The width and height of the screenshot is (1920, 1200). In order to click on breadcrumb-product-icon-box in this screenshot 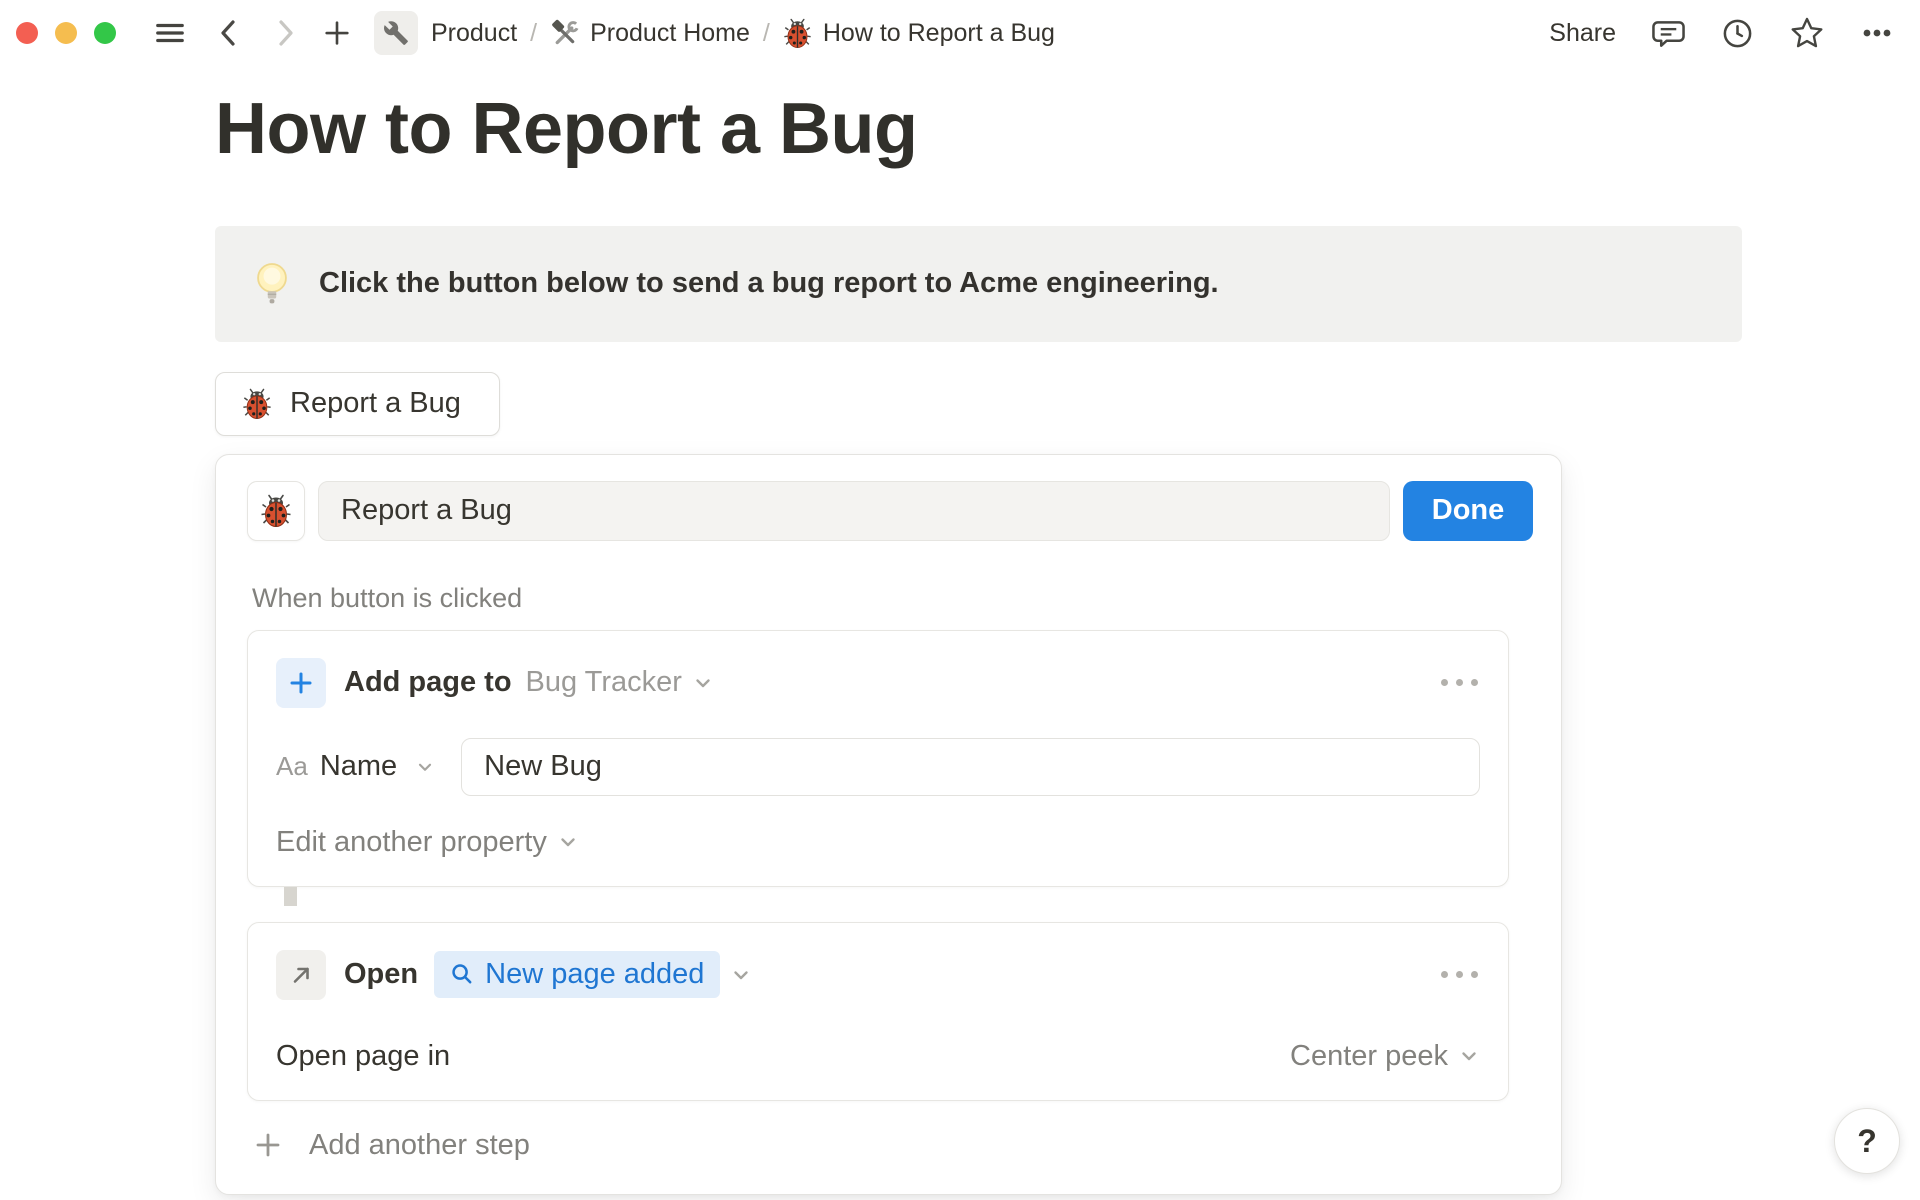, I will do `click(396, 33)`.